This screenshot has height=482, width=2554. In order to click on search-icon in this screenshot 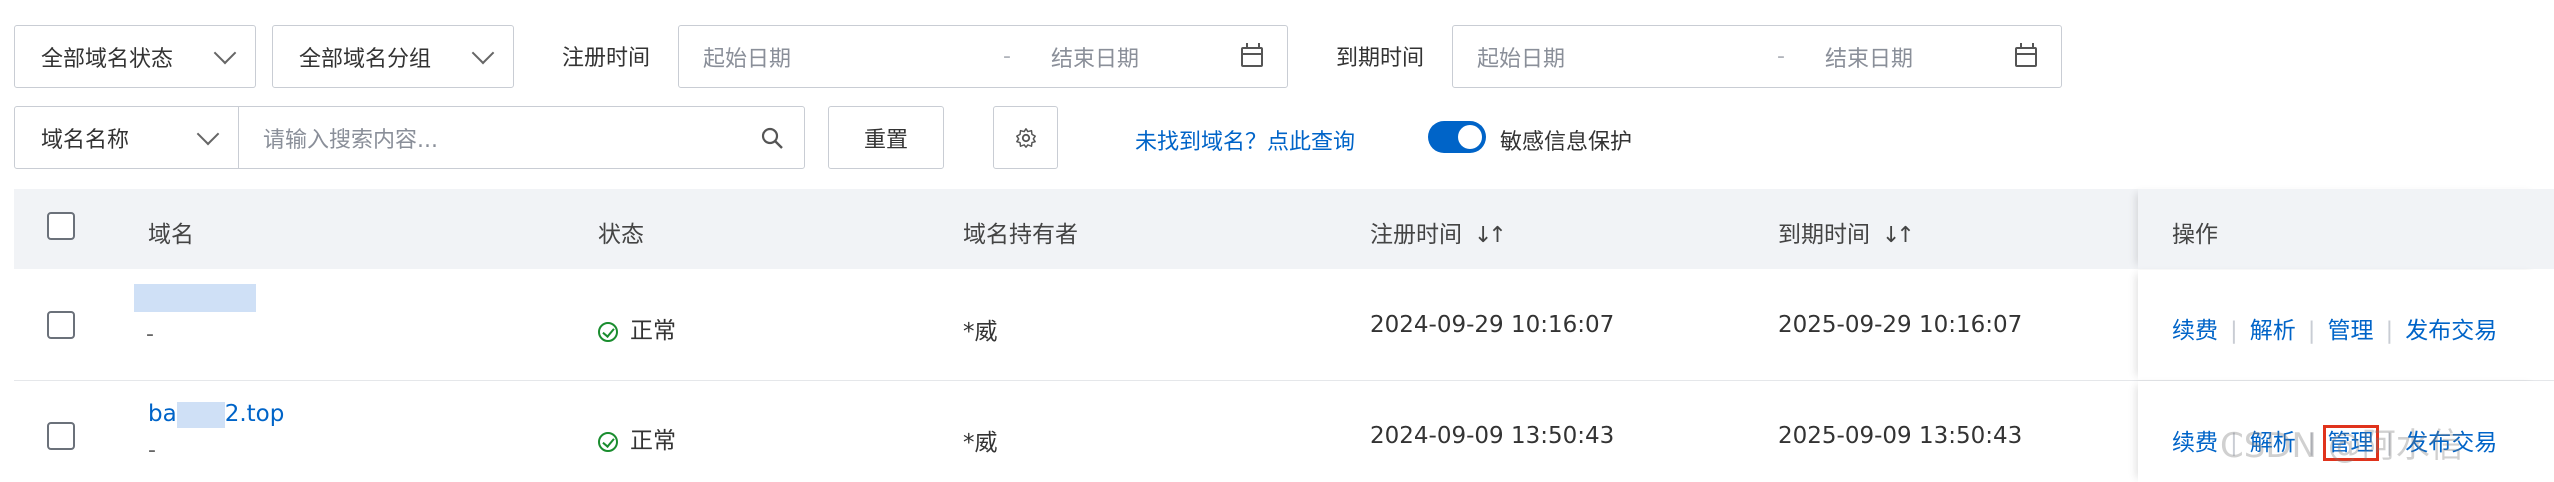, I will do `click(772, 138)`.